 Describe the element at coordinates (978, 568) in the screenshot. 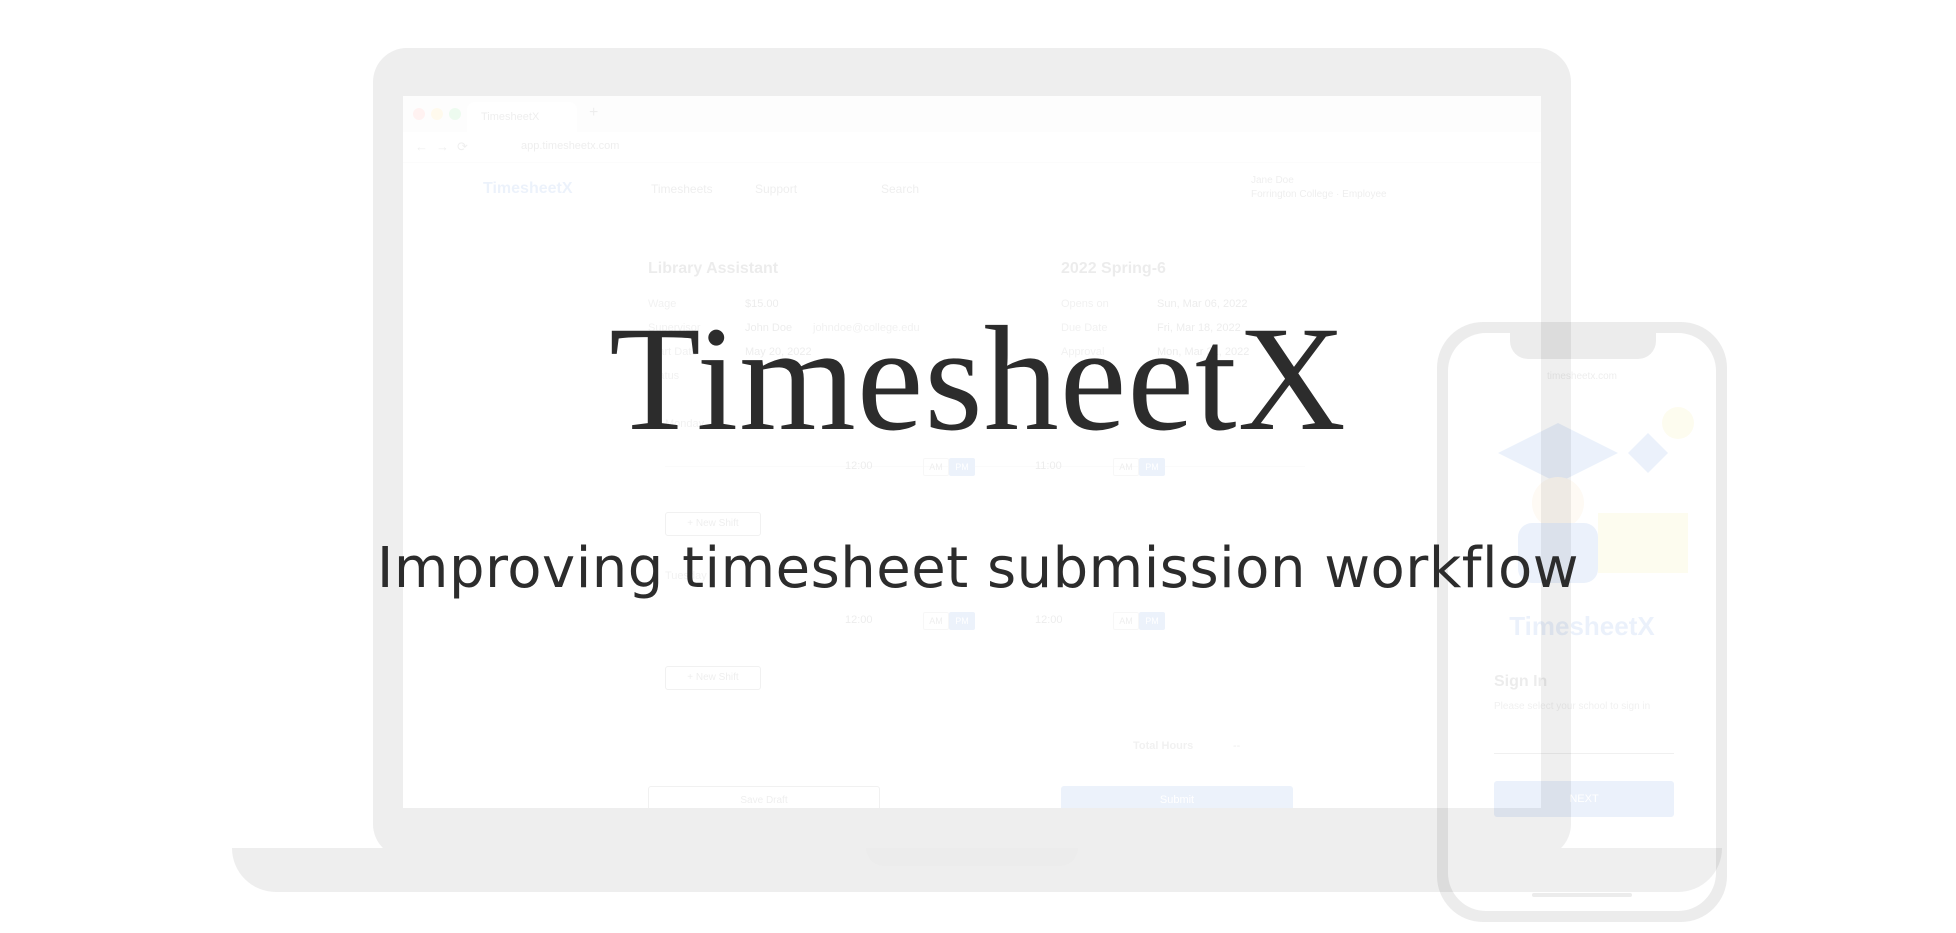

I see `hero-subtitle: Improving timesheet submission workflow` at that location.